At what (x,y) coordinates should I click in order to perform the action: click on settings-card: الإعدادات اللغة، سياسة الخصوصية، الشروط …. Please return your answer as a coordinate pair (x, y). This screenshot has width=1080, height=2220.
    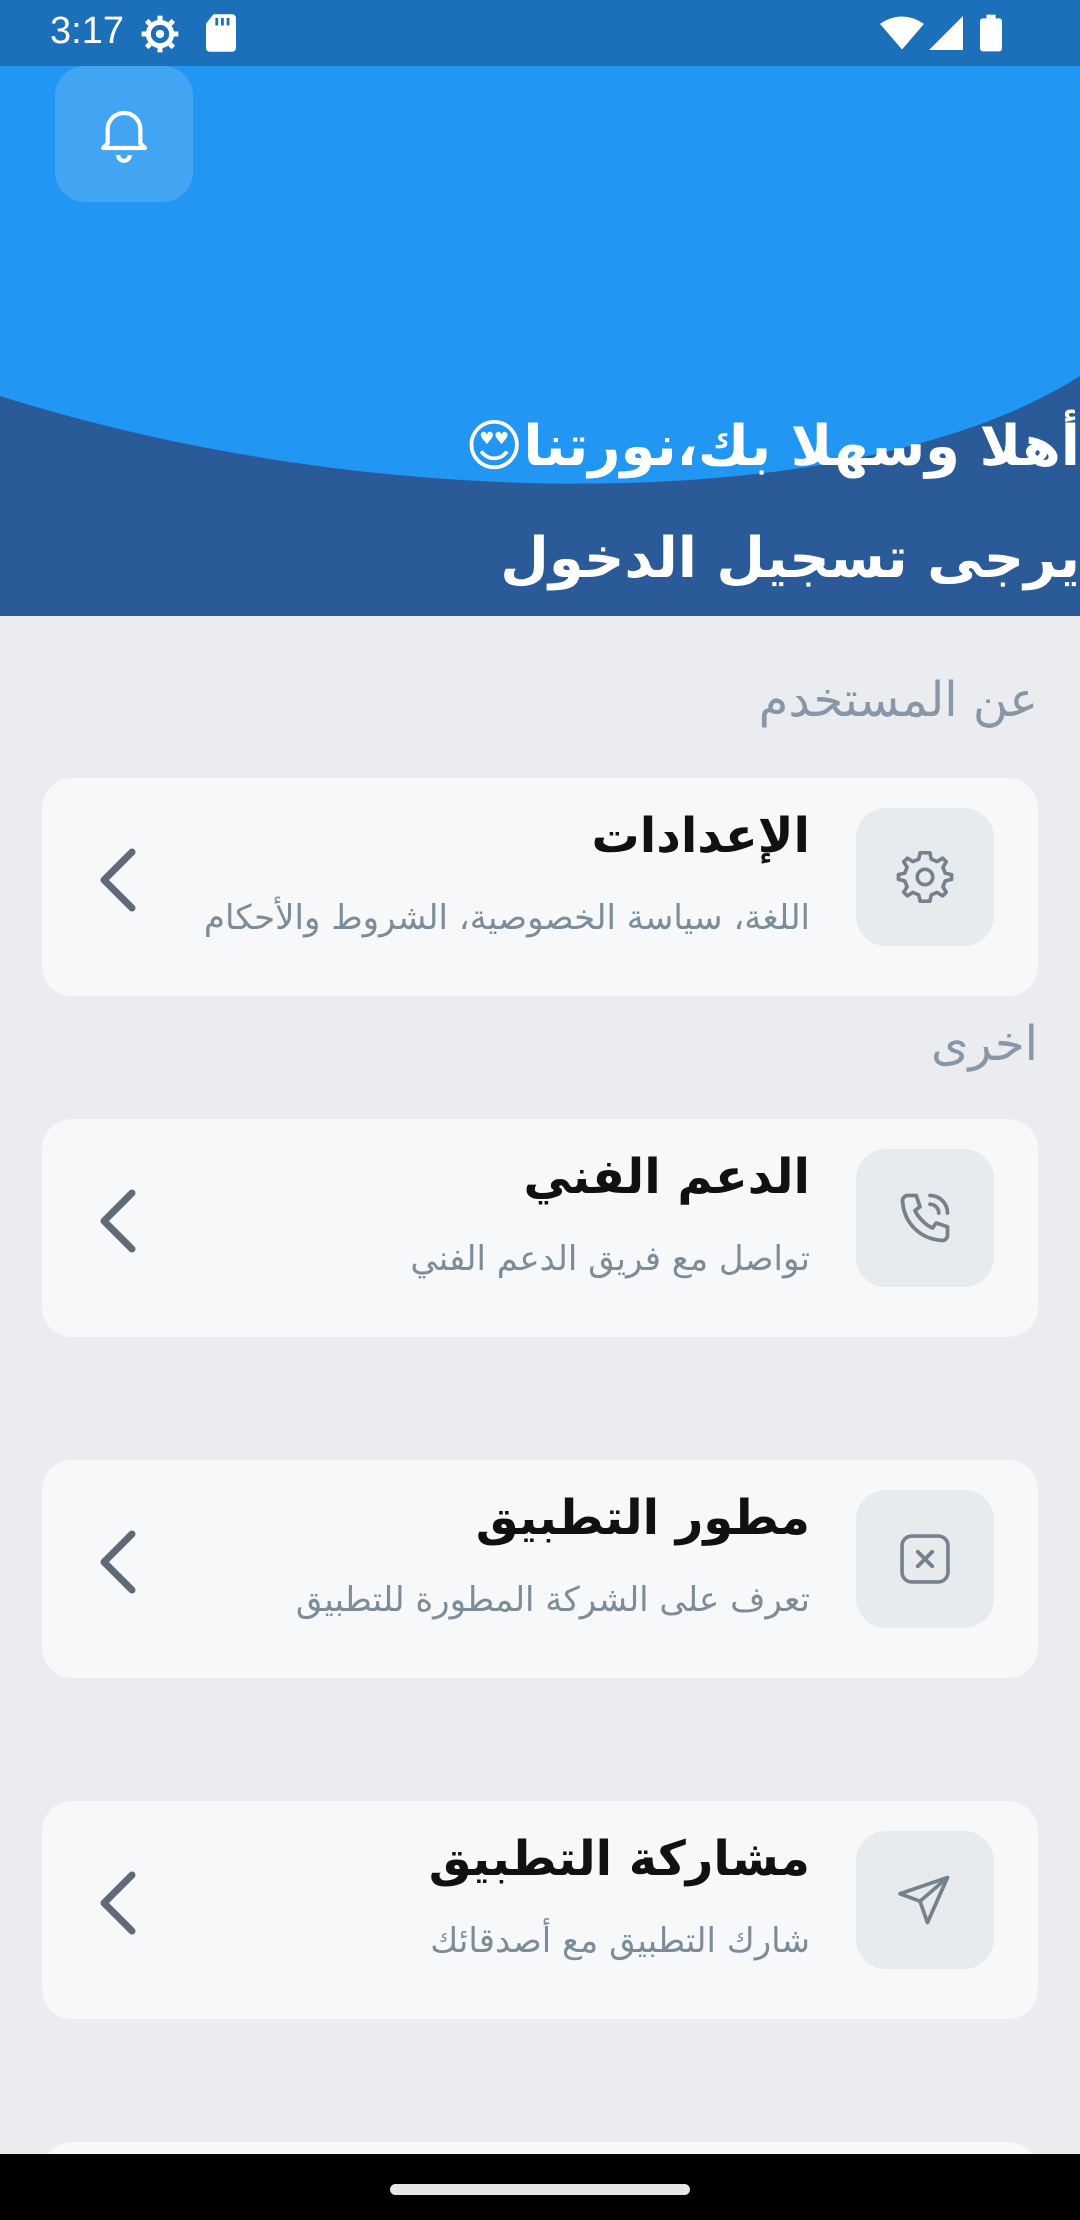
    Looking at the image, I should click on (540, 887).